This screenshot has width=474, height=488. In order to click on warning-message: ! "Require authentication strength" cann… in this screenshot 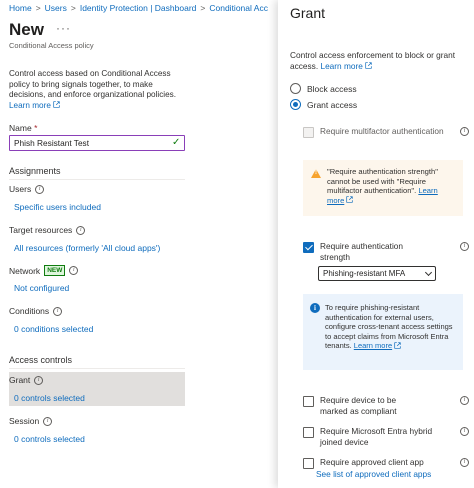, I will do `click(383, 188)`.